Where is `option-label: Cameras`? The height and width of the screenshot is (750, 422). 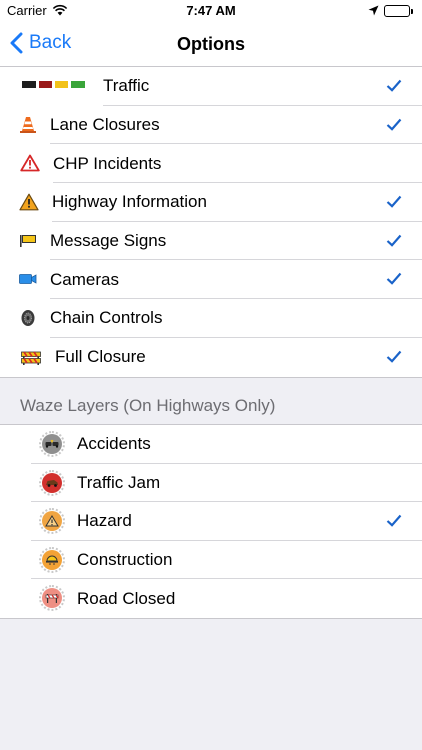 option-label: Cameras is located at coordinates (84, 279).